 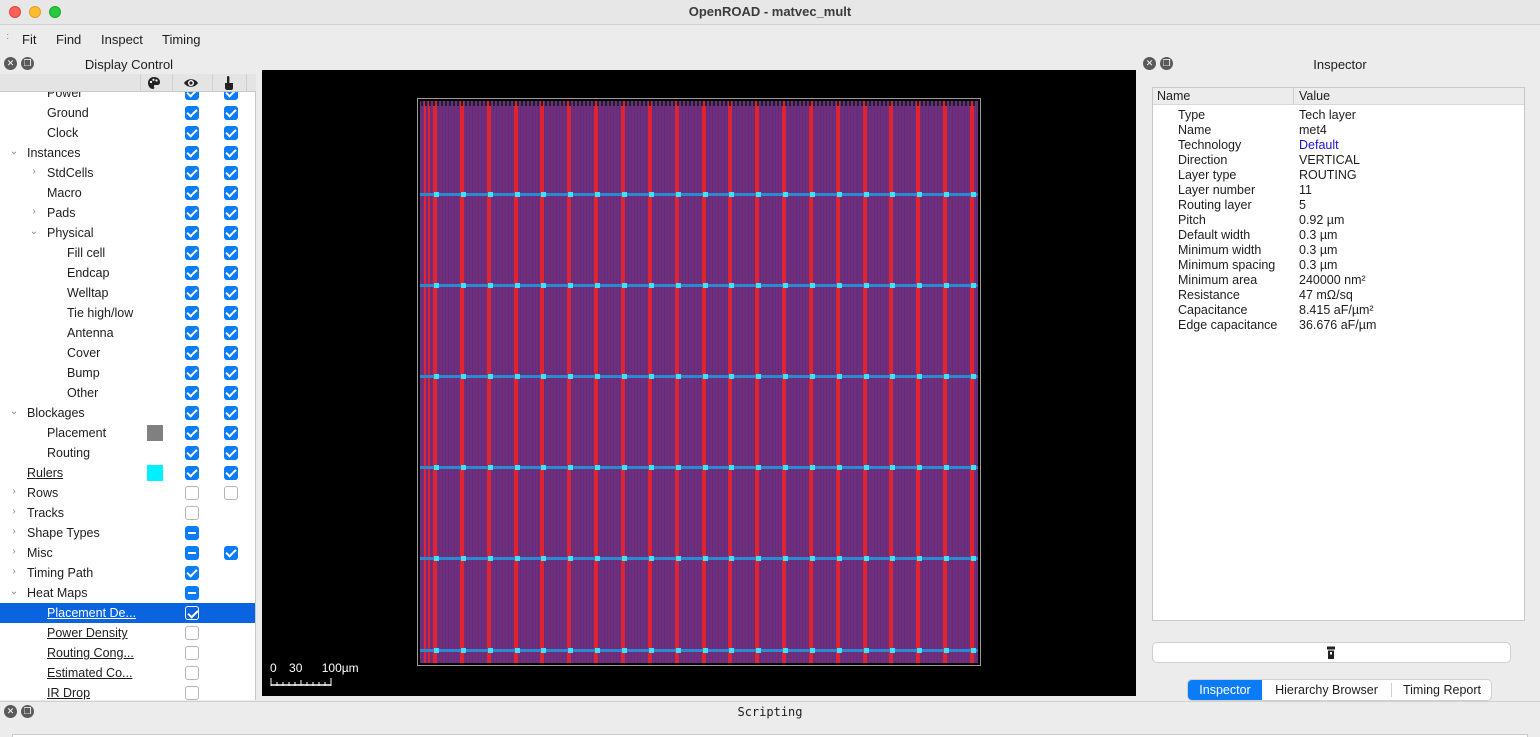 I want to click on tree-row-clock: Clock, so click(x=127, y=133).